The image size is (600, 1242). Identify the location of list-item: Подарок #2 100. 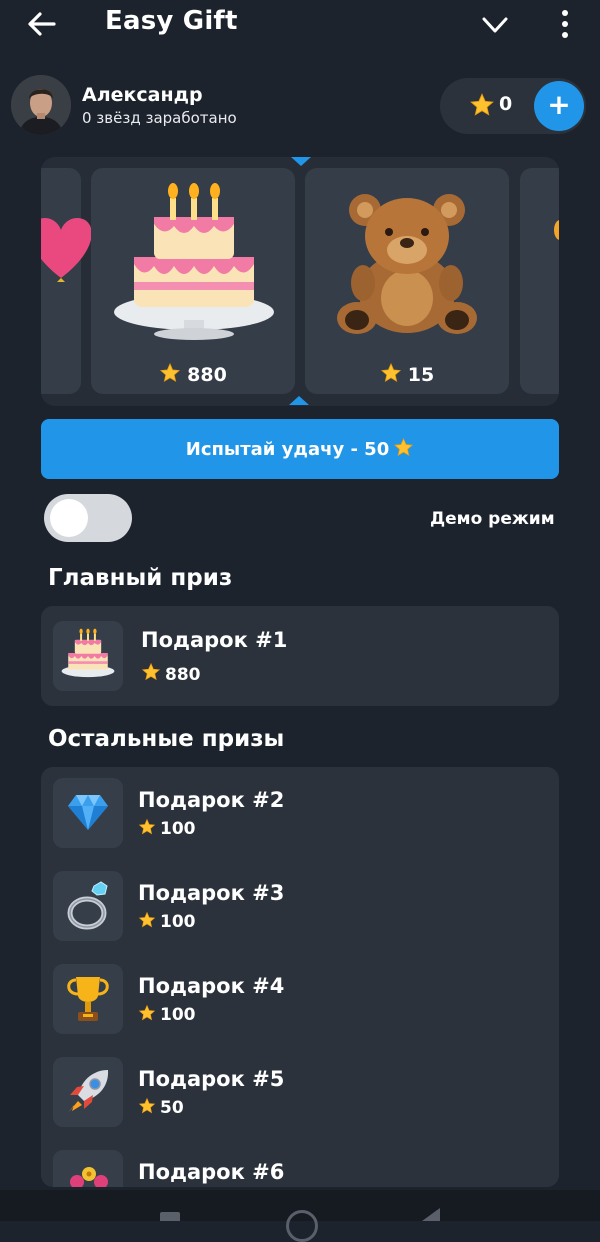
(300, 813).